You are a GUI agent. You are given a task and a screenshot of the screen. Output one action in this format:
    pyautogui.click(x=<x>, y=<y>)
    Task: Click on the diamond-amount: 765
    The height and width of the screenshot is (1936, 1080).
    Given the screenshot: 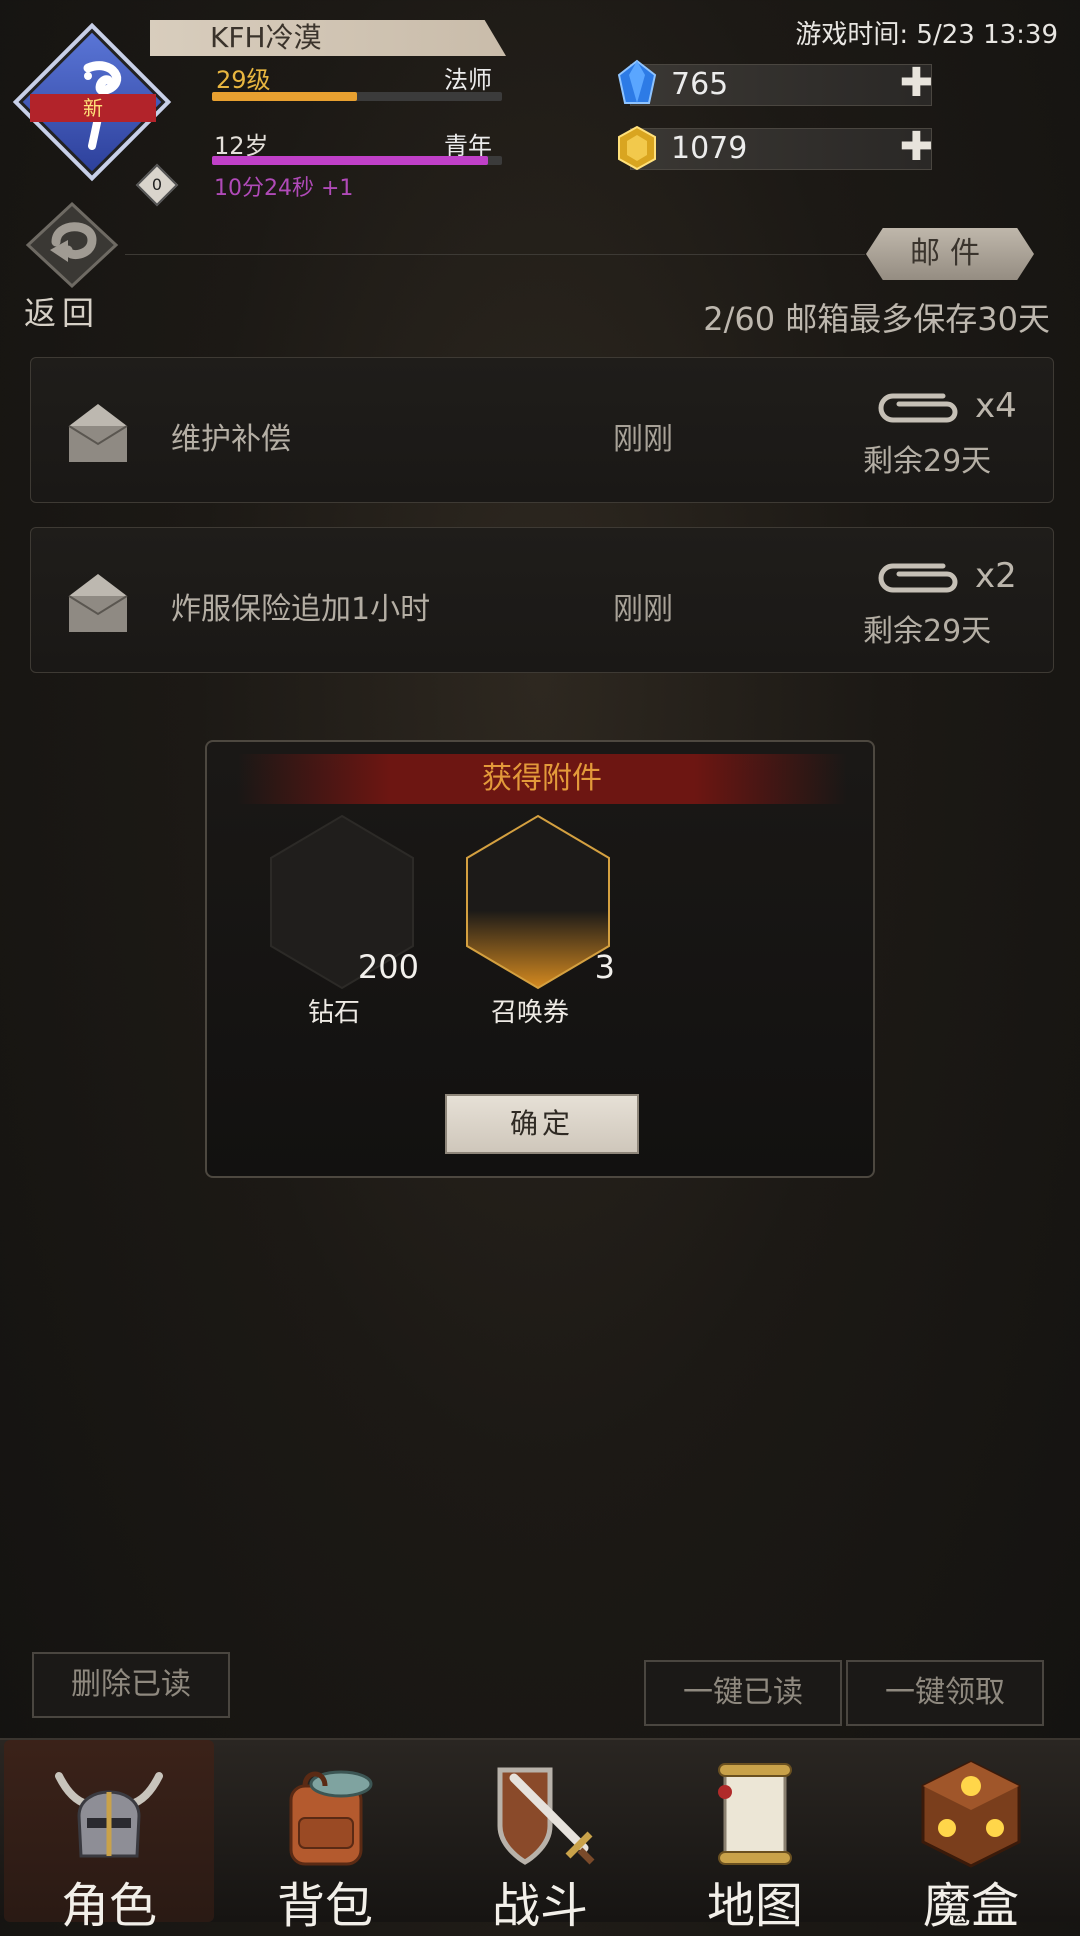 What is the action you would take?
    pyautogui.click(x=700, y=84)
    